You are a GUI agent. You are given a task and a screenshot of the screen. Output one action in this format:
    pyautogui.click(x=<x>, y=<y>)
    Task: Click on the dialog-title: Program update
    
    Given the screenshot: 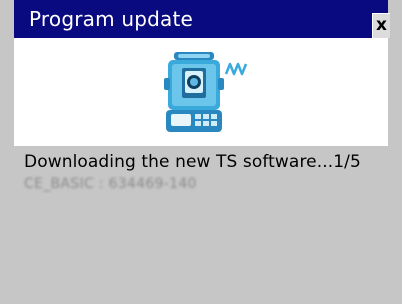 What is the action you would take?
    pyautogui.click(x=111, y=19)
    